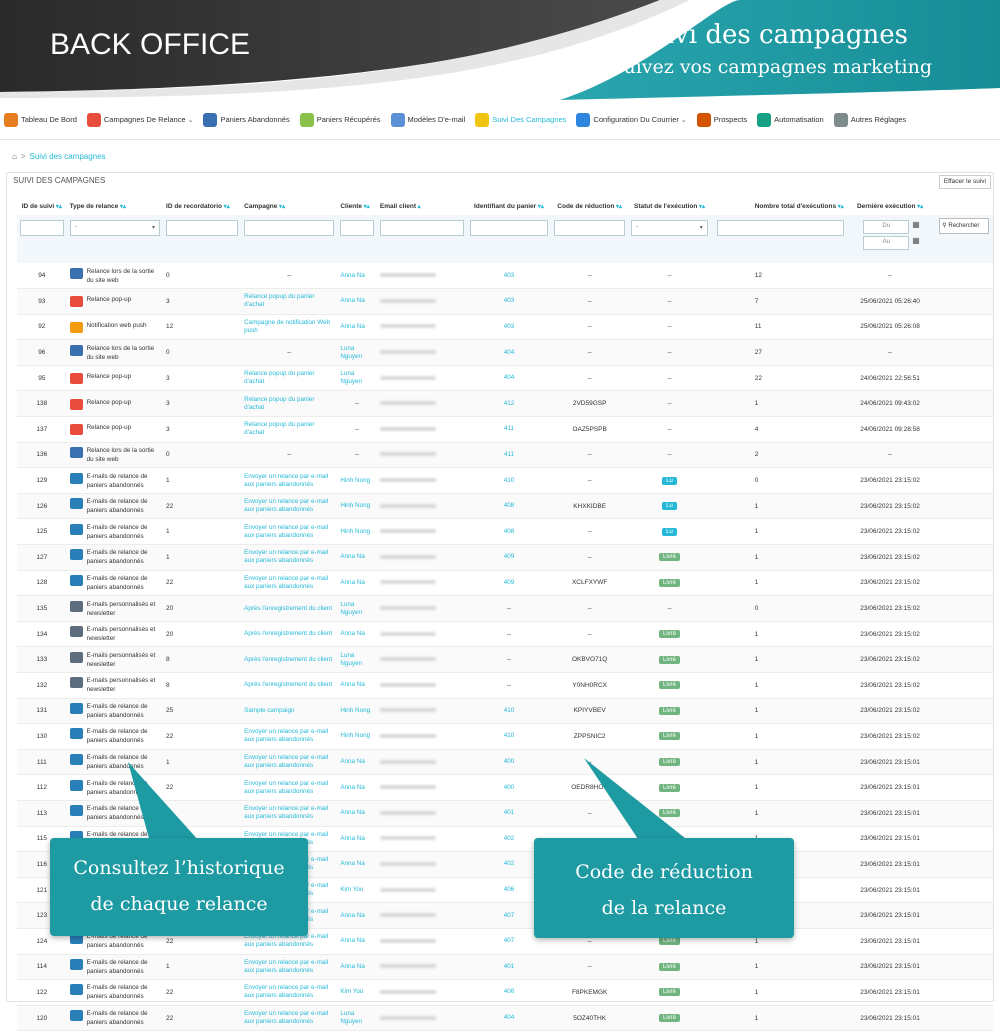 The image size is (1000, 1031). Describe the element at coordinates (202, 228) in the screenshot. I see `filter-rid-input` at that location.